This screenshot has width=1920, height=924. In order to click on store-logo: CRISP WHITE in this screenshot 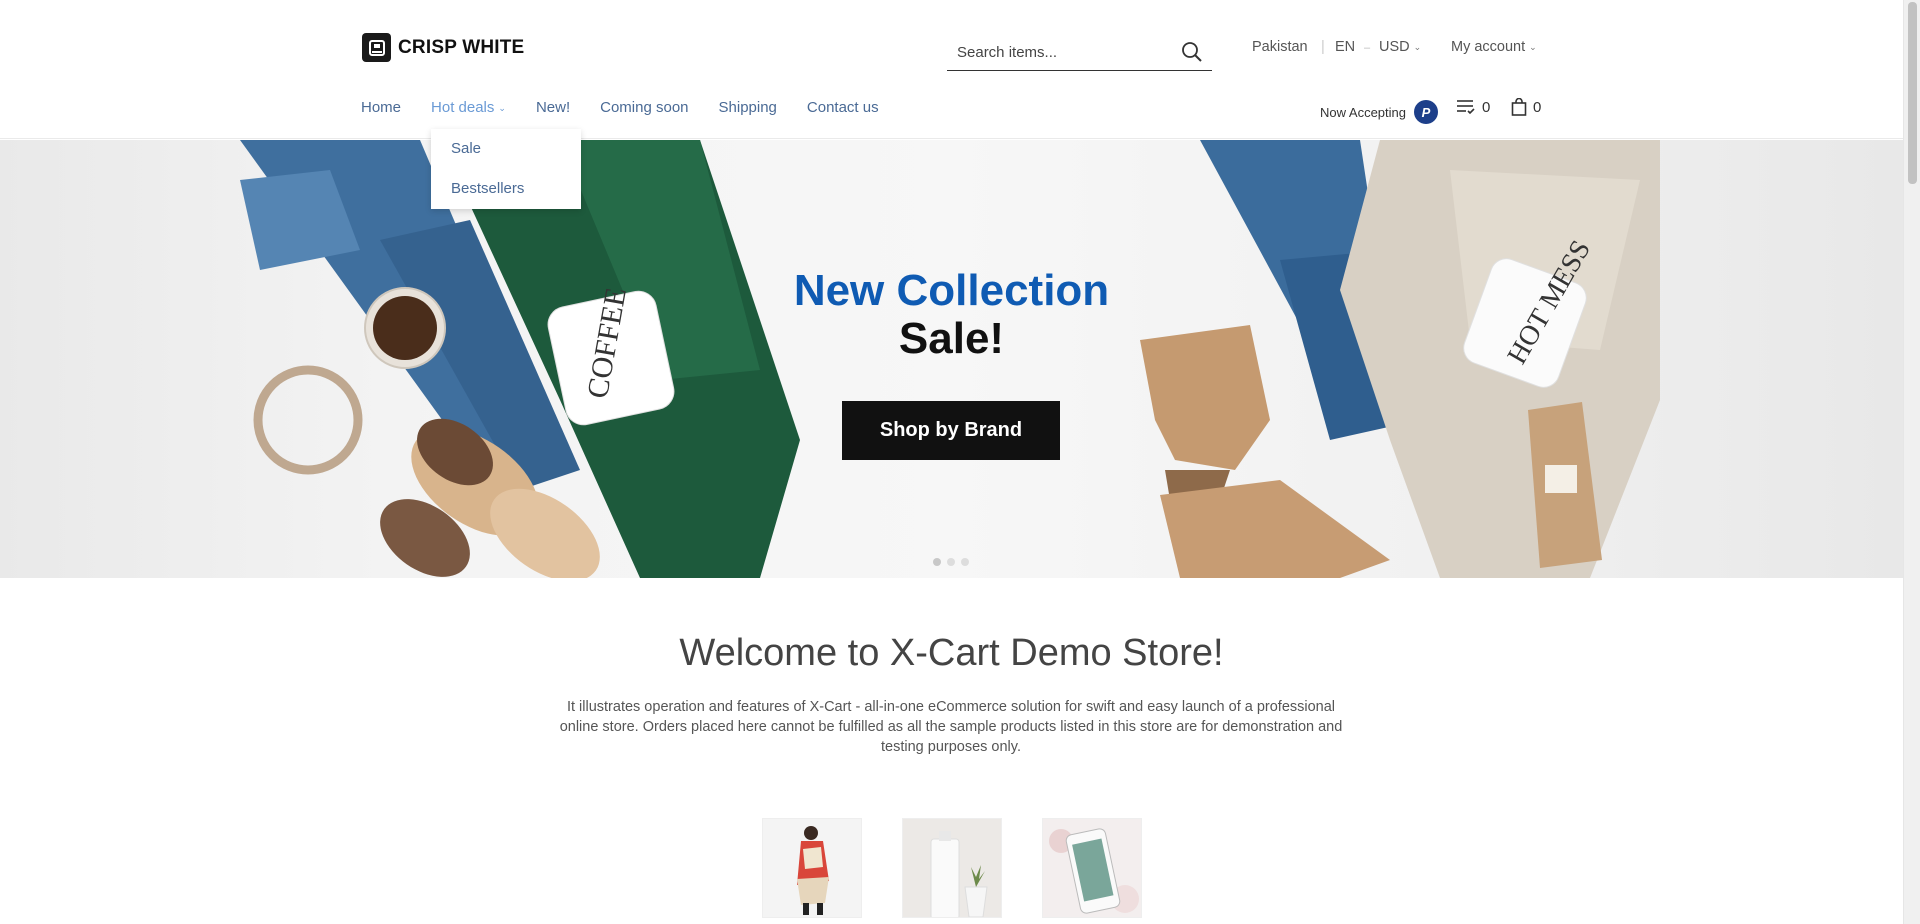, I will do `click(443, 47)`.